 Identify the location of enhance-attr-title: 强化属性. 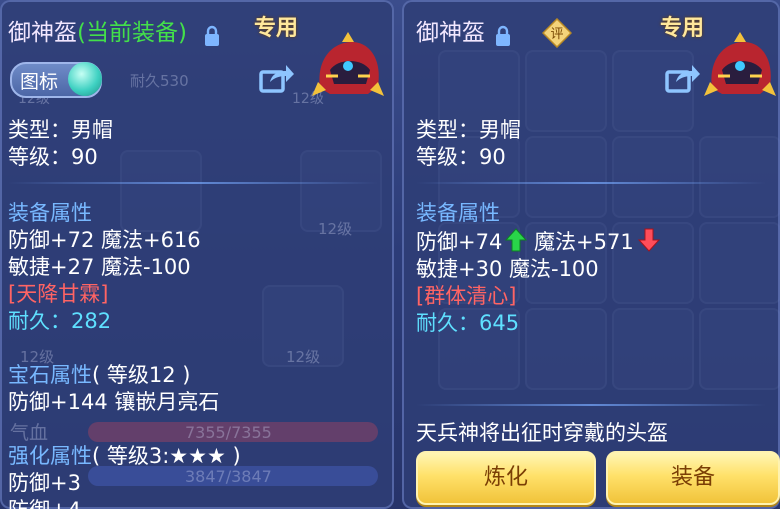
(50, 456).